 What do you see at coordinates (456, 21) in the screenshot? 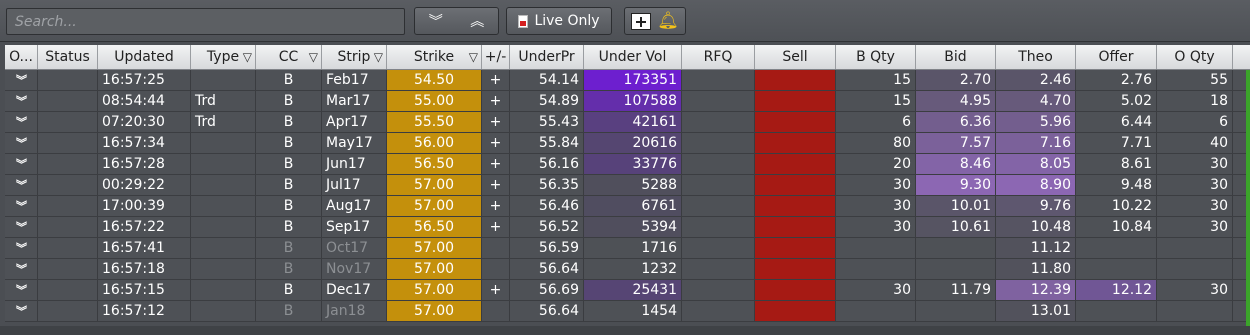
I see `collapse-expand-button: ︾ ︽` at bounding box center [456, 21].